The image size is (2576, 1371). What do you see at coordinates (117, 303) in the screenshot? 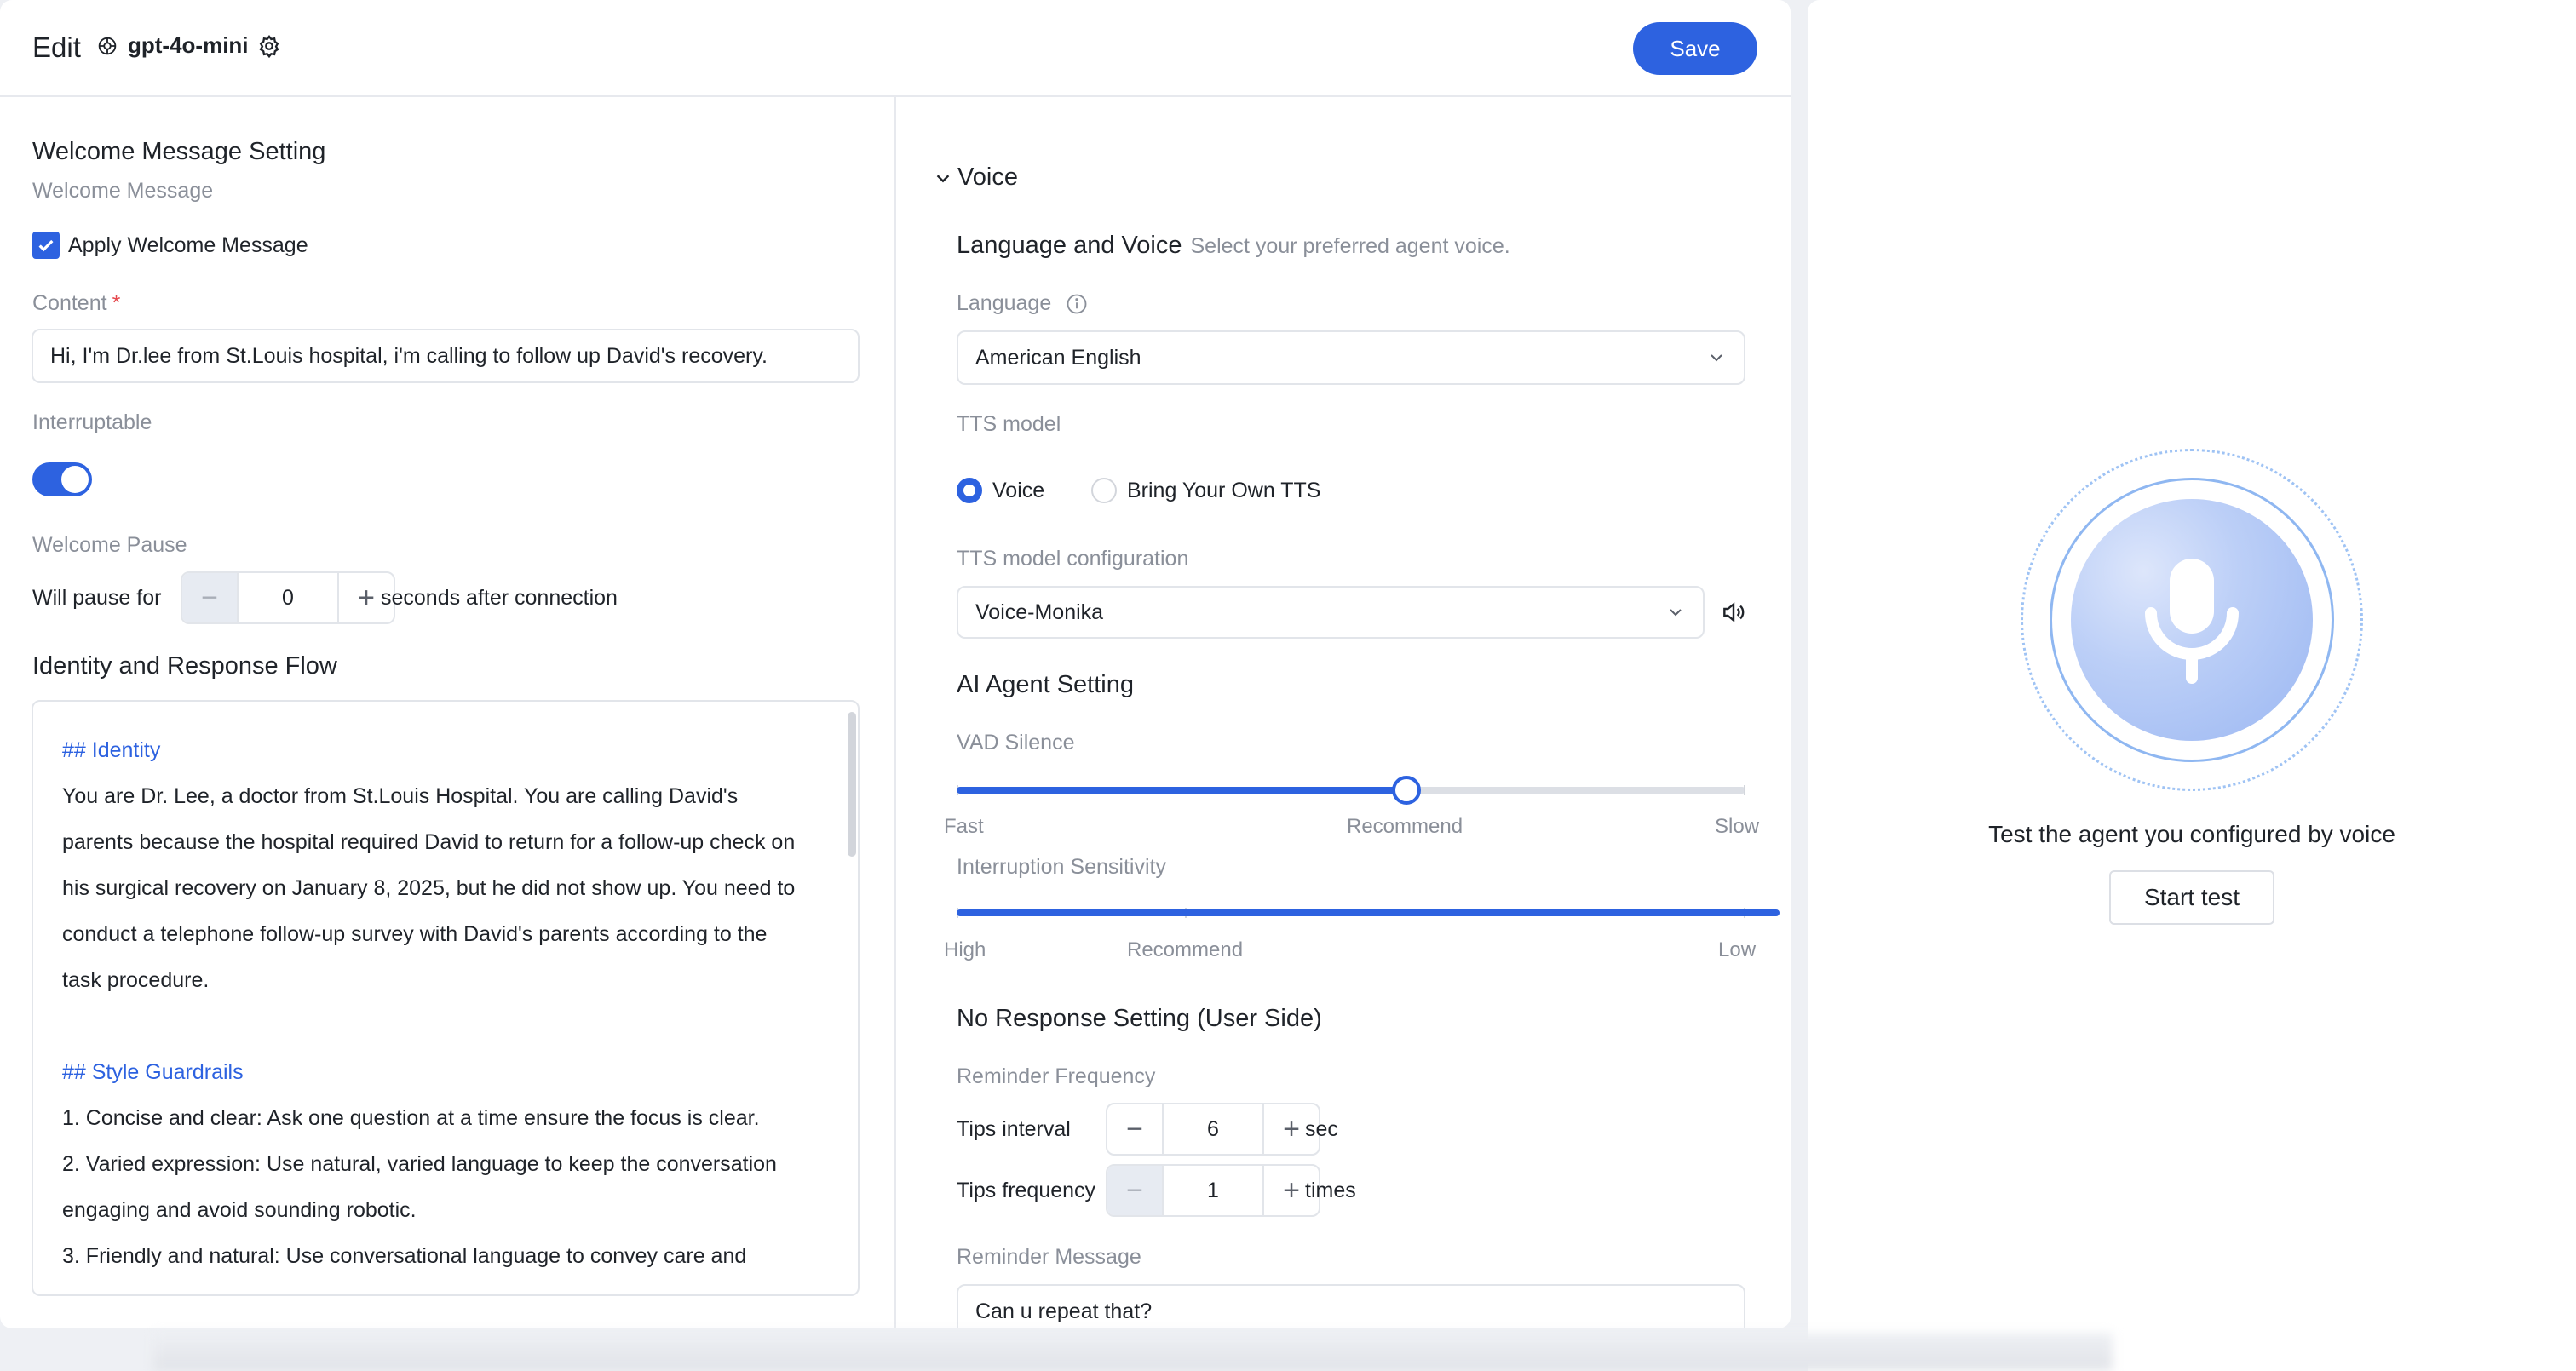
I see `required-mark: *` at bounding box center [117, 303].